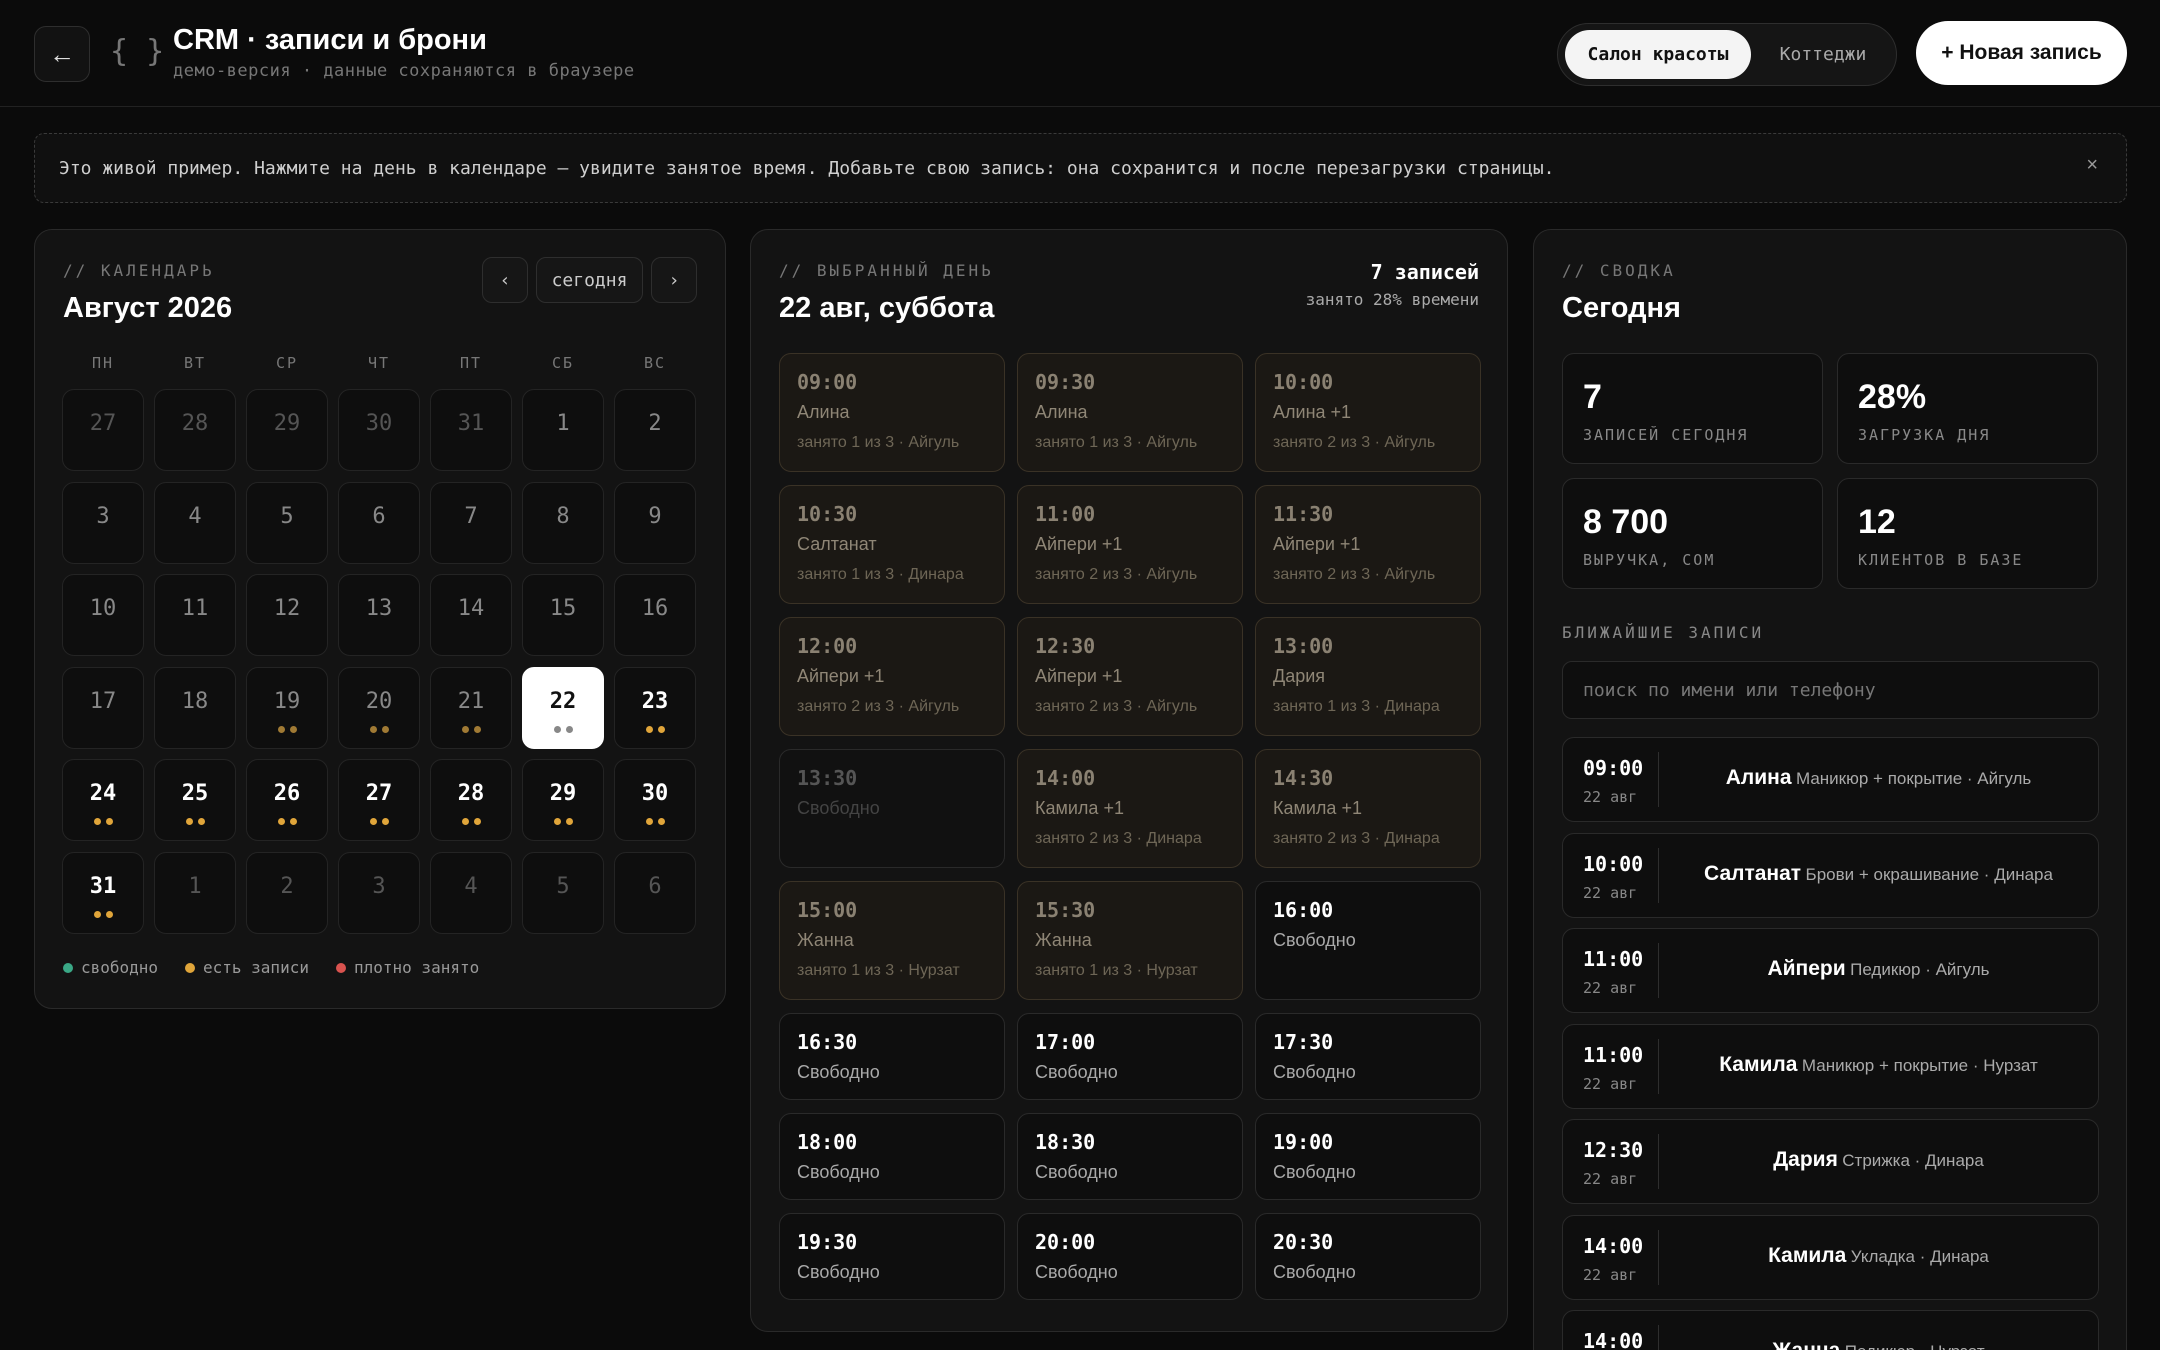 This screenshot has width=2160, height=1350. I want to click on appointment-time: 14:00, so click(1613, 1339).